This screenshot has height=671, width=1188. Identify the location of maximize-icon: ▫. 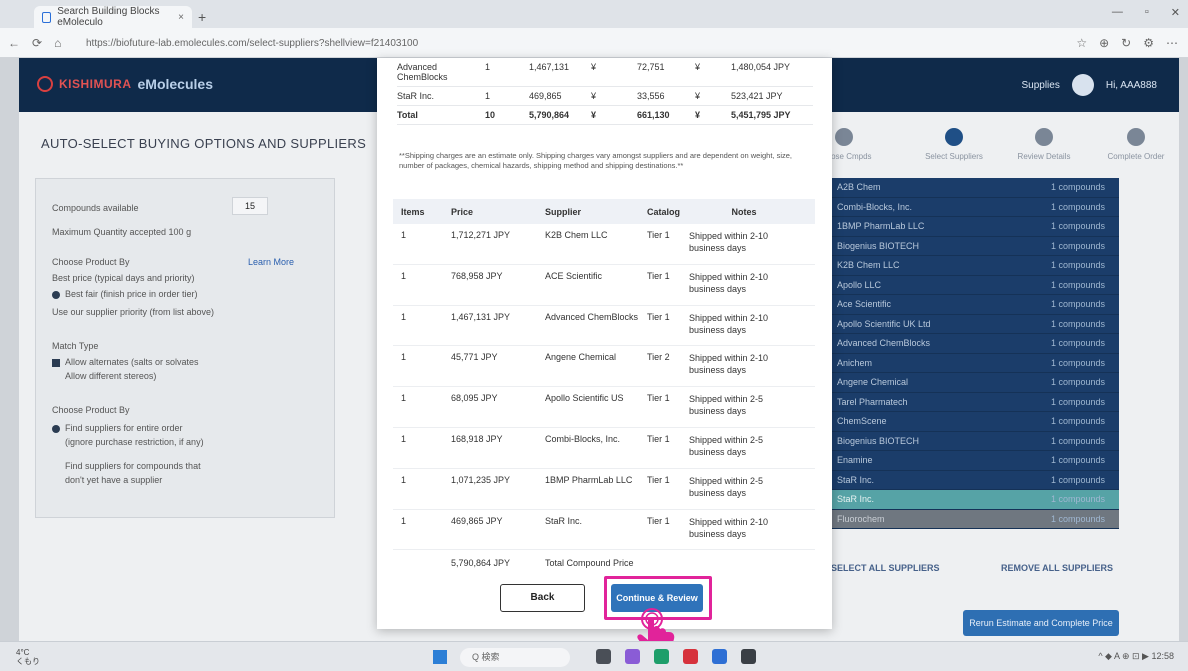
(1147, 12).